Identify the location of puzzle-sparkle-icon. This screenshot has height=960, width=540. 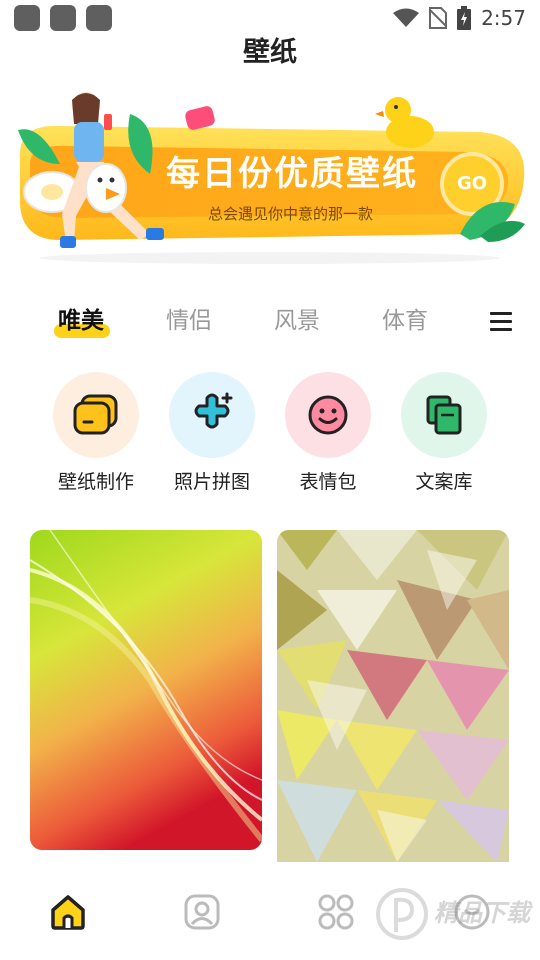
(212, 415).